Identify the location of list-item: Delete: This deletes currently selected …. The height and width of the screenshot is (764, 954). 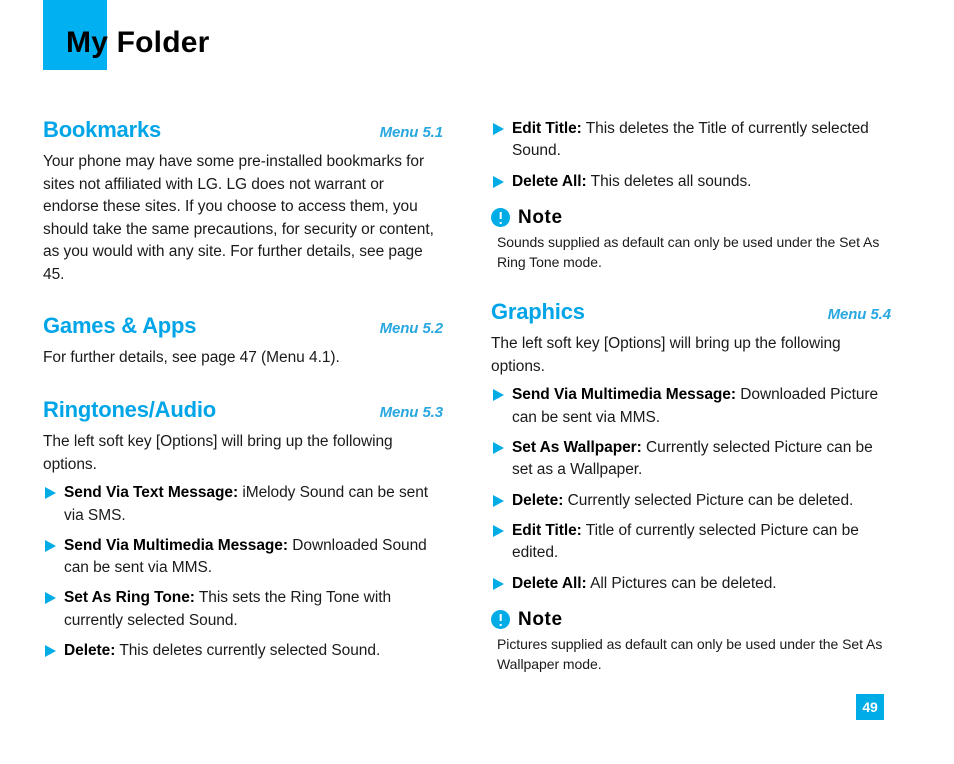
(243, 651).